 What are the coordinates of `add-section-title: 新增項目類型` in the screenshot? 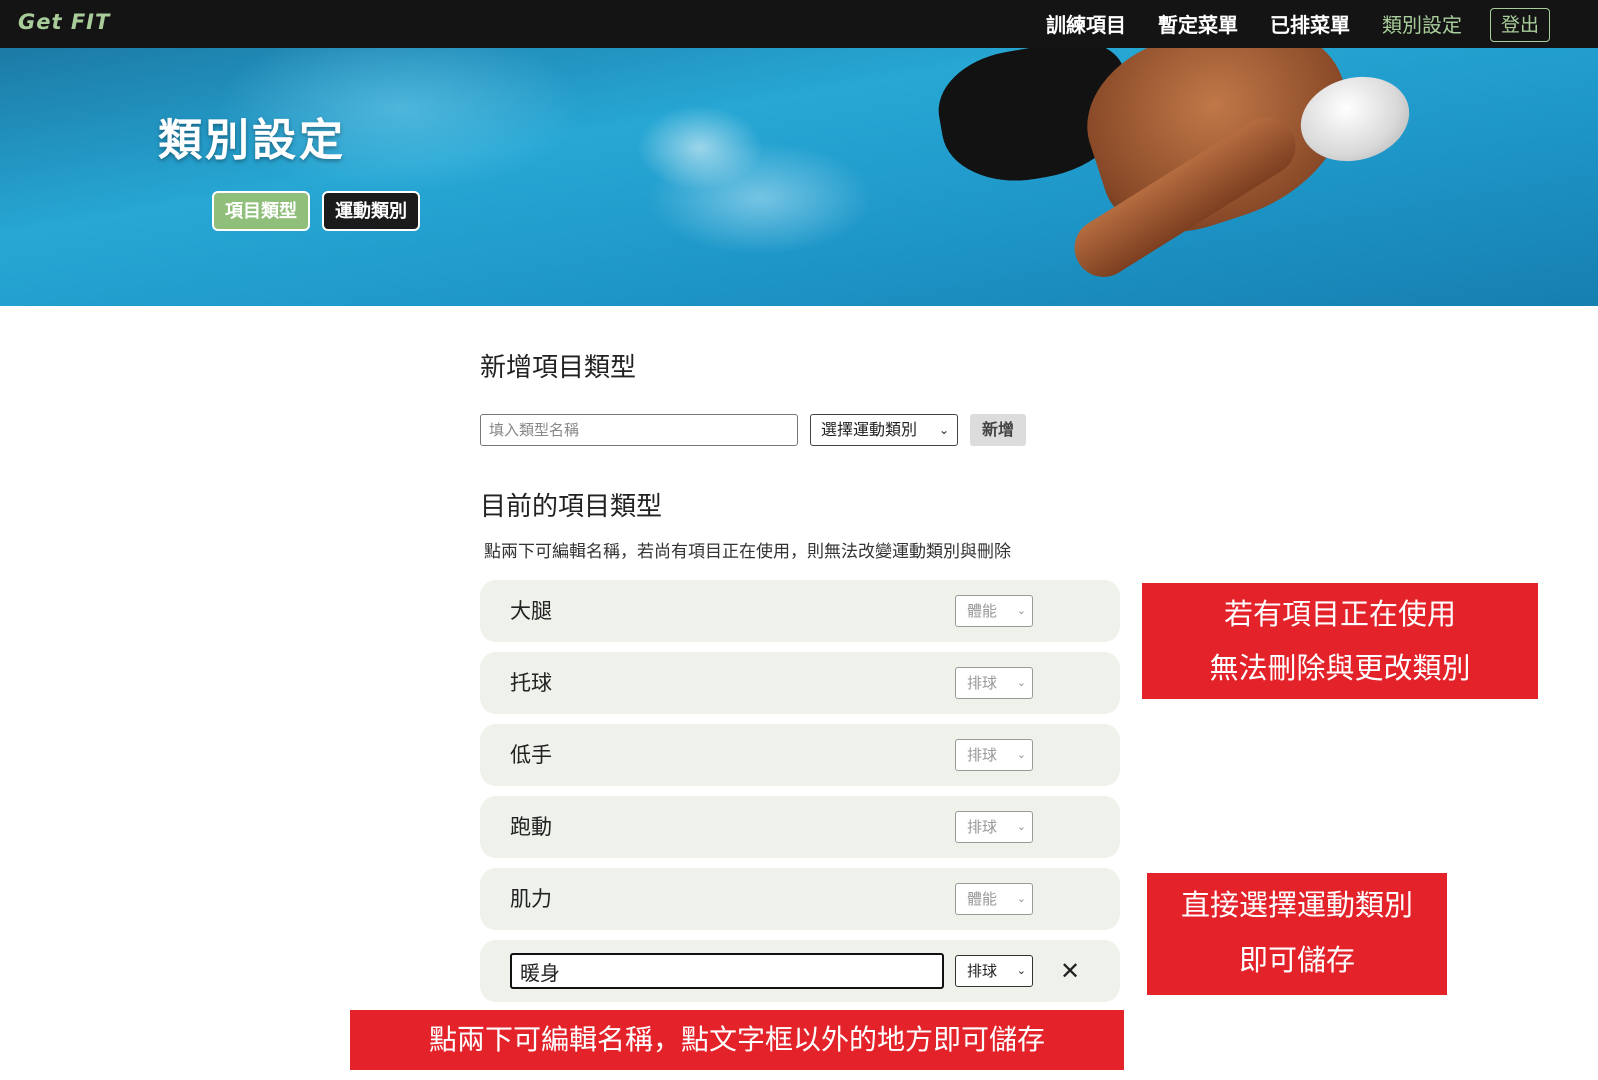 It's located at (558, 368).